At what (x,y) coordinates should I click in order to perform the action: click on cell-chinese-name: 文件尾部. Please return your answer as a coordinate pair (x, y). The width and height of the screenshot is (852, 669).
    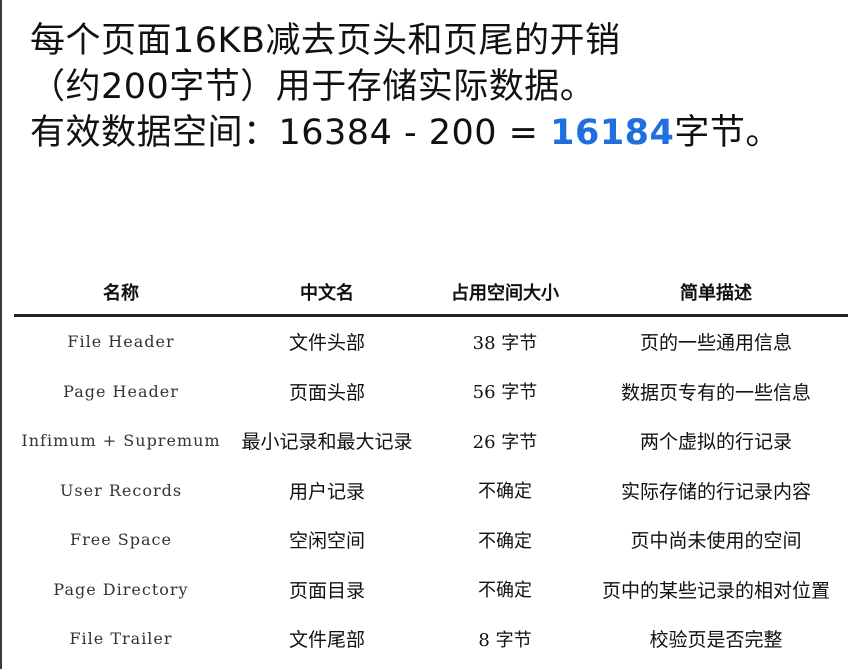
    Looking at the image, I should click on (326, 640).